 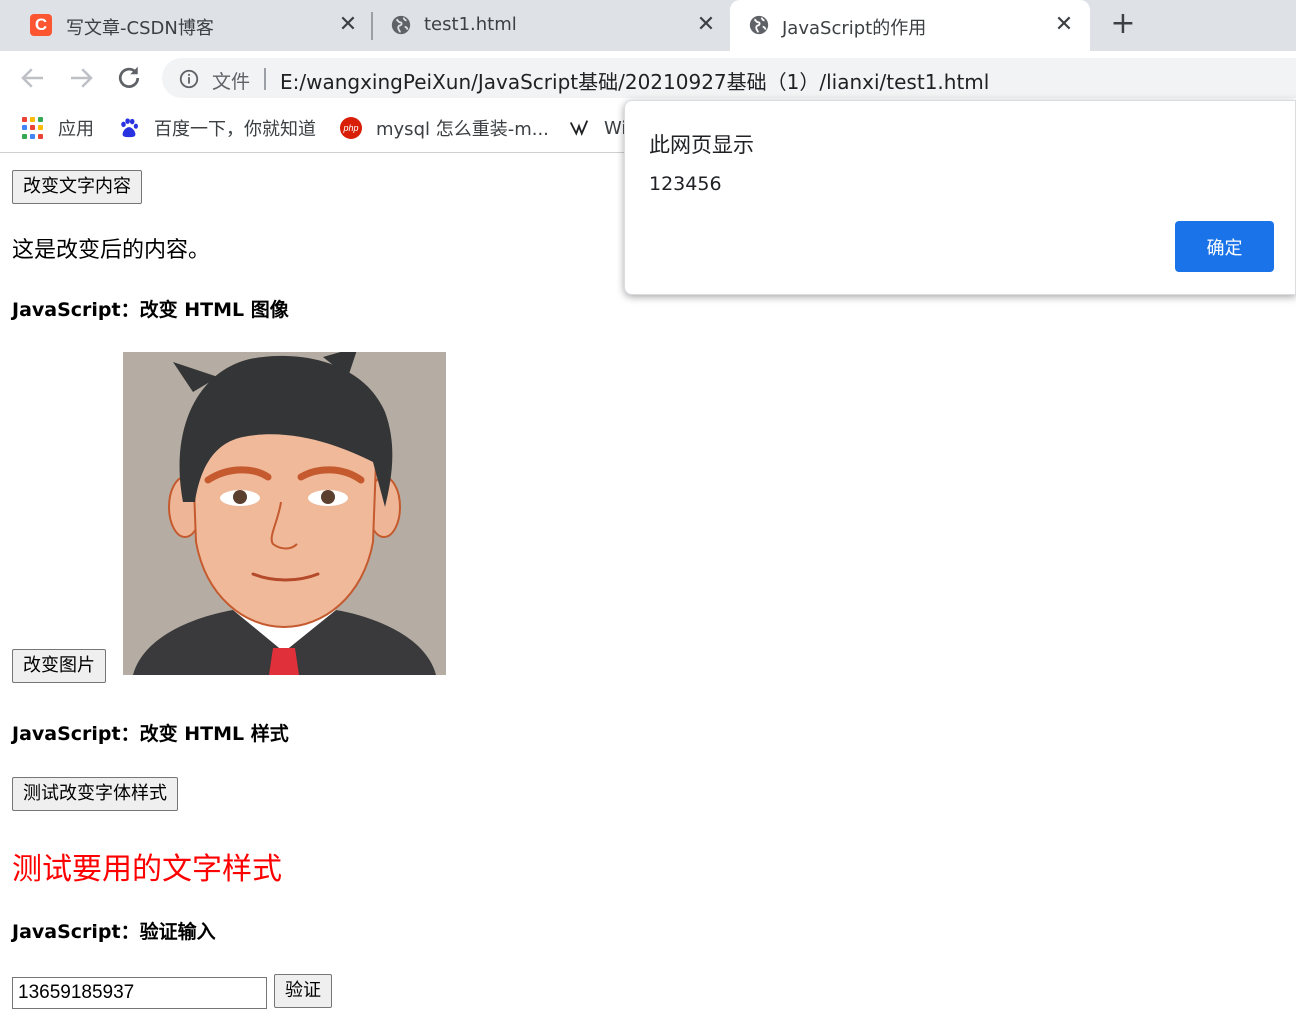 I want to click on forward-arrow-icon, so click(x=81, y=78).